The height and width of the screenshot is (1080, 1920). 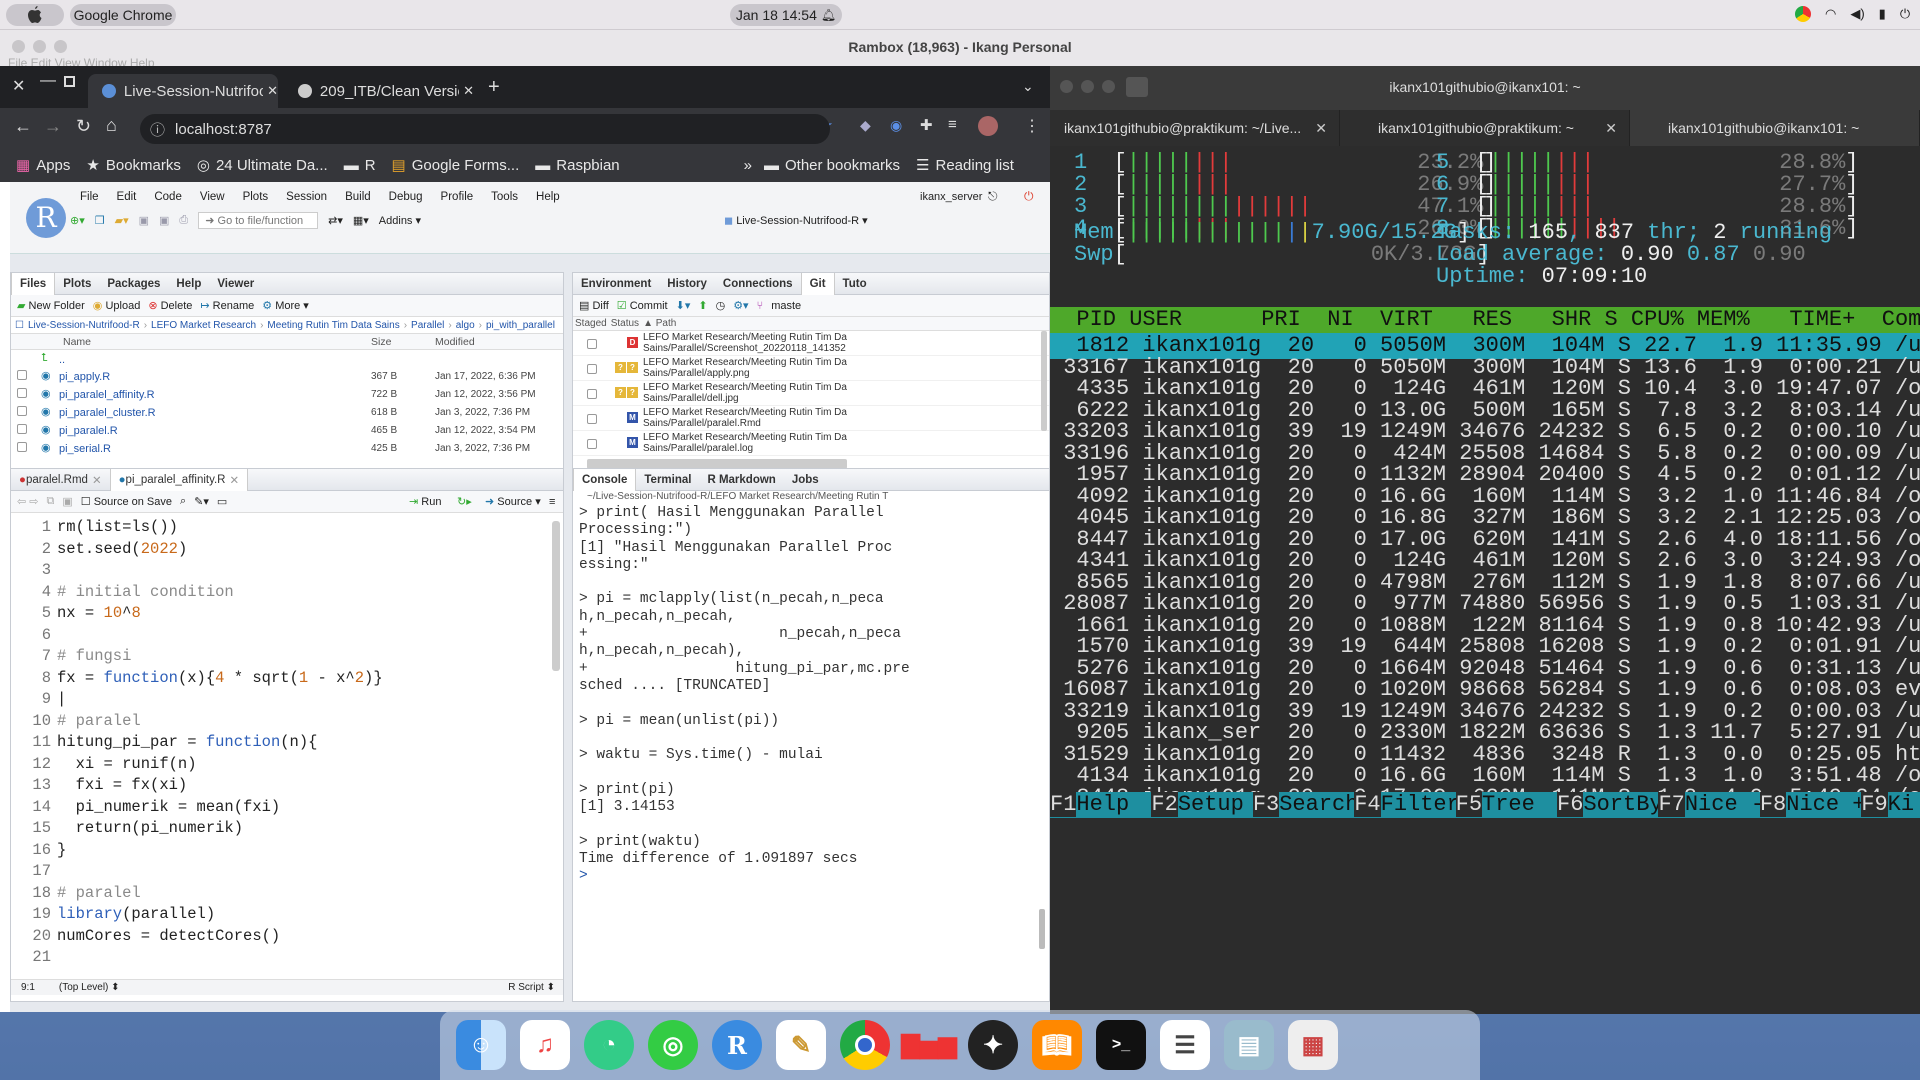 I want to click on branch-label: maste, so click(x=786, y=306).